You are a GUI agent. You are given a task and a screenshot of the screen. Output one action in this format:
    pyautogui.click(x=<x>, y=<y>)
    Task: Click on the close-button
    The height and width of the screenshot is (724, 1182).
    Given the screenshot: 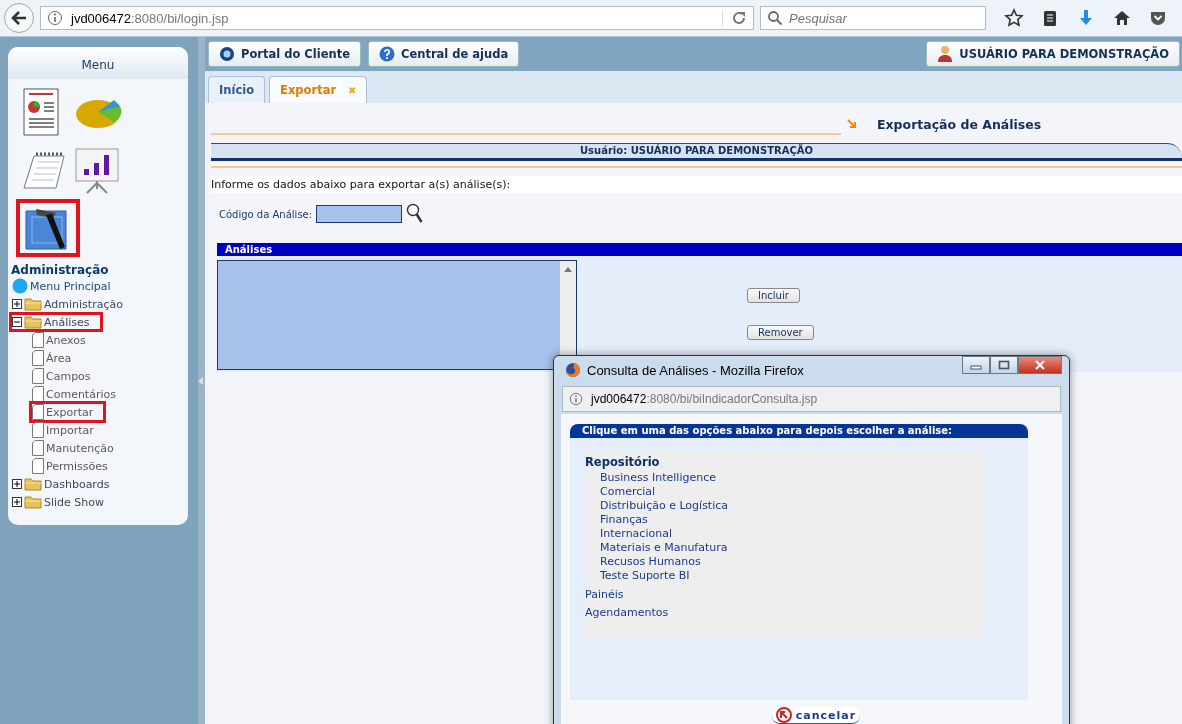 What is the action you would take?
    pyautogui.click(x=1040, y=365)
    